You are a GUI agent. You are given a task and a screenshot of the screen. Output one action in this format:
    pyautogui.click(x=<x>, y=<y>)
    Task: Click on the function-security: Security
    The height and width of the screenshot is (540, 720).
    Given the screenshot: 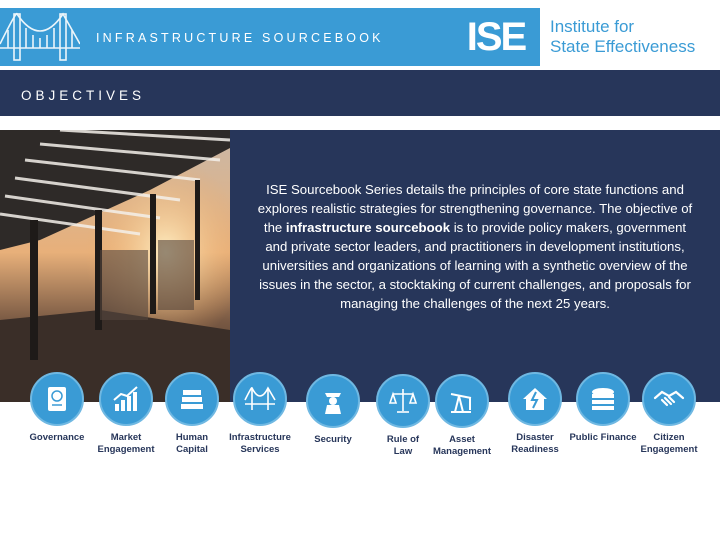 What is the action you would take?
    pyautogui.click(x=333, y=410)
    